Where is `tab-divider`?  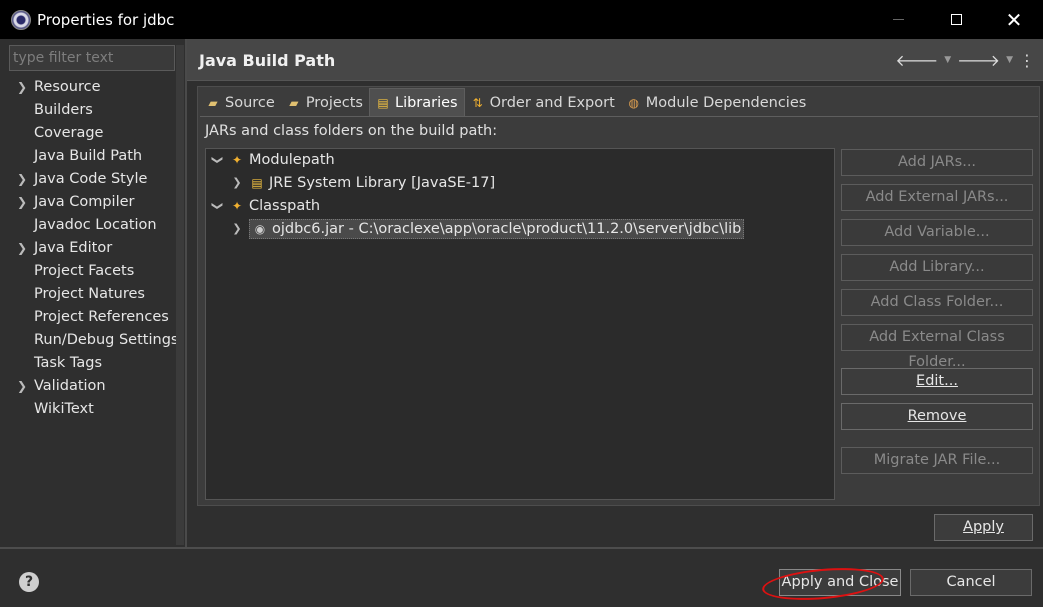 tab-divider is located at coordinates (619, 116).